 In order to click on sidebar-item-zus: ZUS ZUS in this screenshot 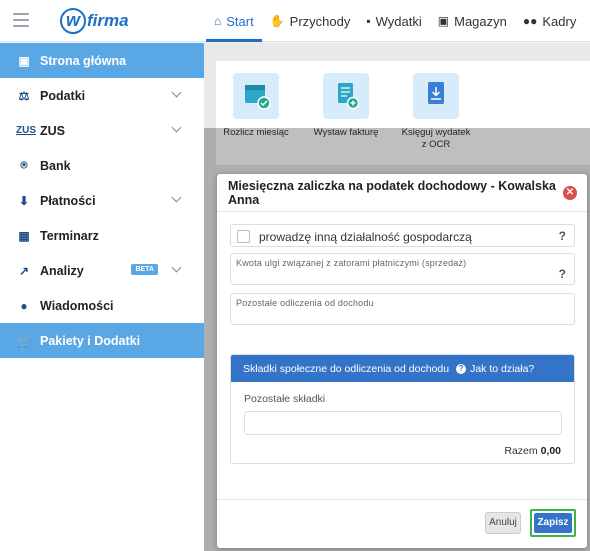, I will do `click(102, 130)`.